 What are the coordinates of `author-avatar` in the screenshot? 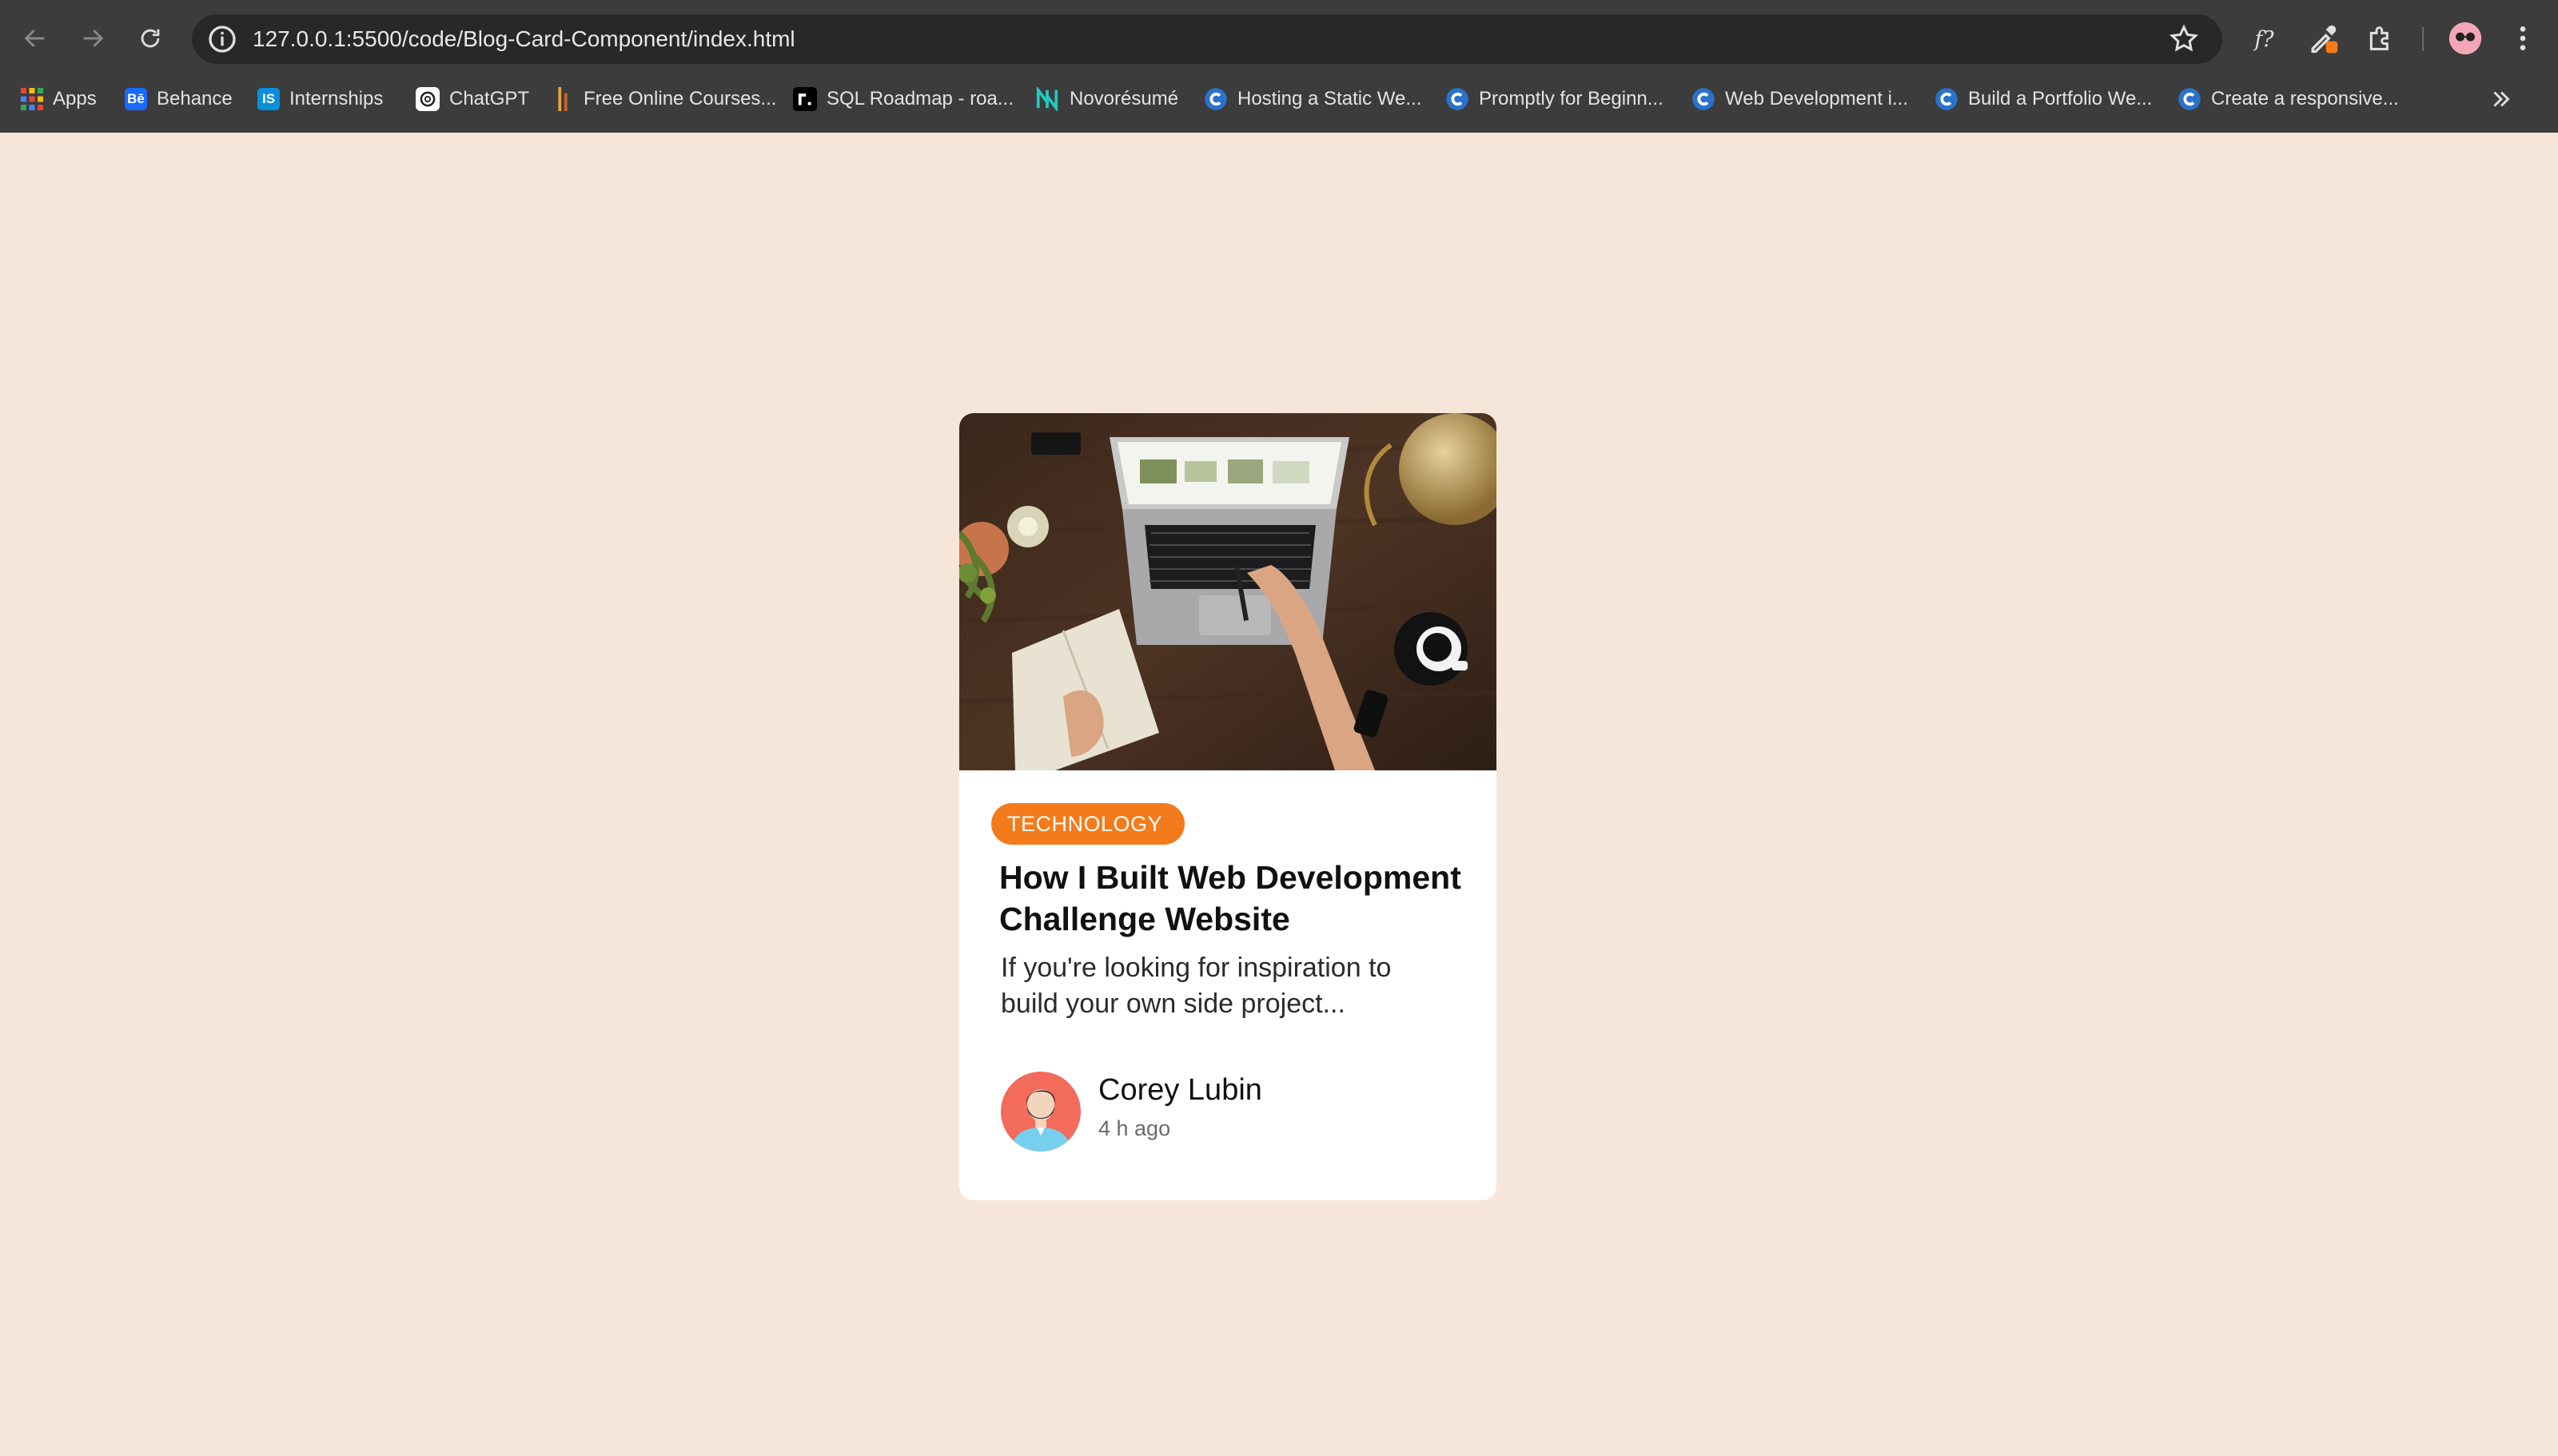 It's located at (1041, 1112).